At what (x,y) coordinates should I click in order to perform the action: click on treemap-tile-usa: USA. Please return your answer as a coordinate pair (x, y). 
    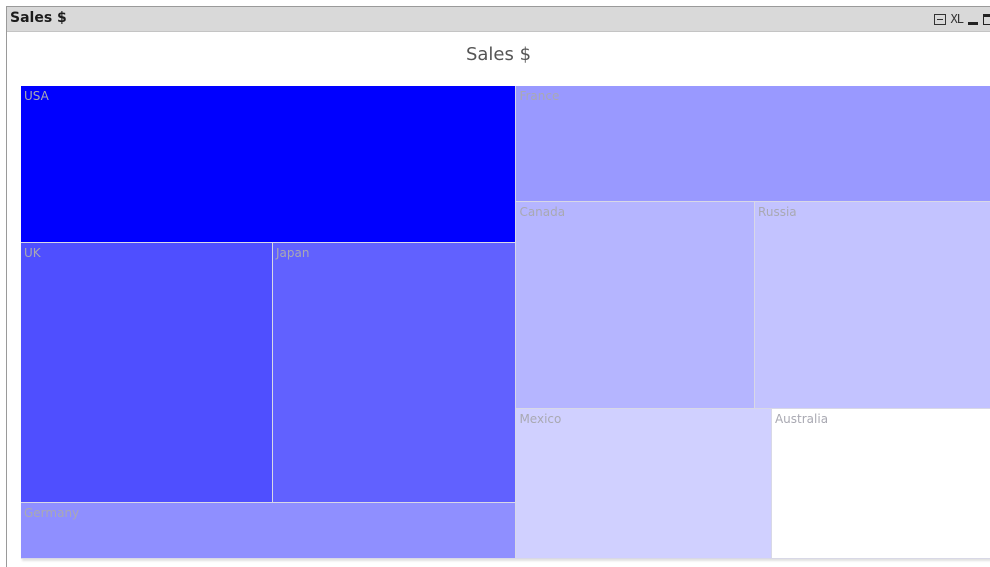
    Looking at the image, I should click on (269, 165).